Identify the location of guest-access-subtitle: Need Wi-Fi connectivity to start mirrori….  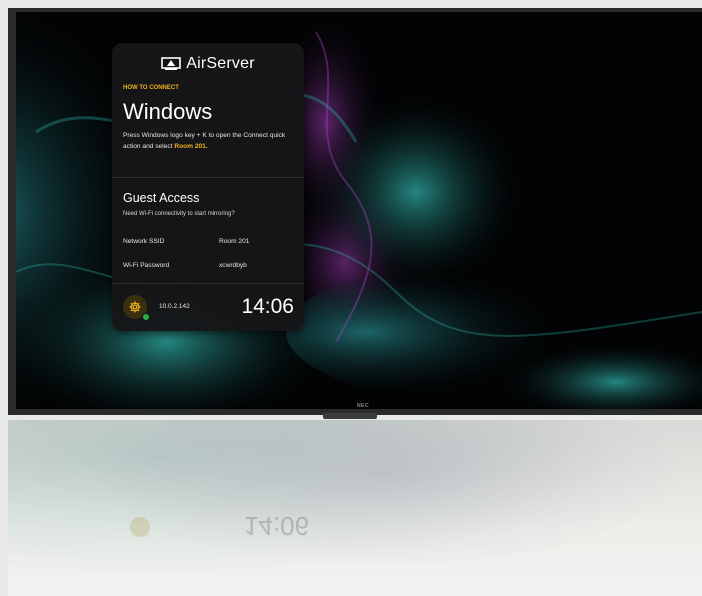
(179, 214).